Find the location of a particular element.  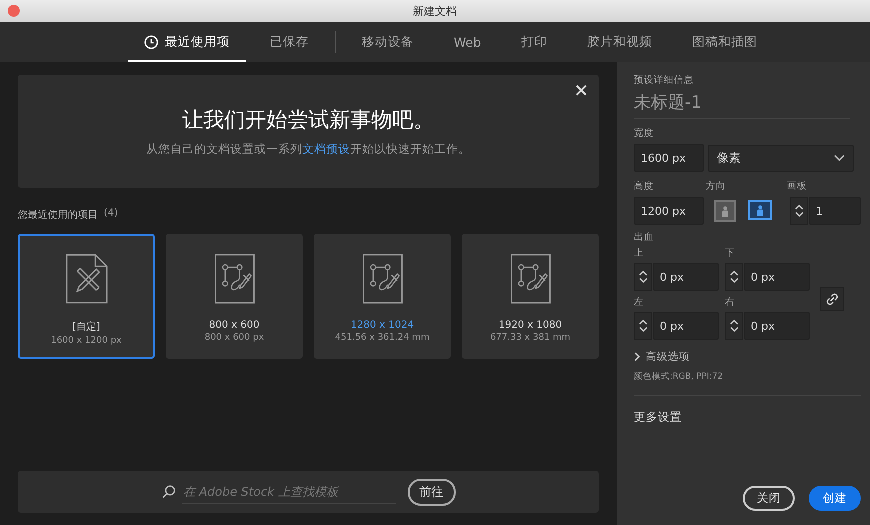

tab: Web is located at coordinates (468, 42).